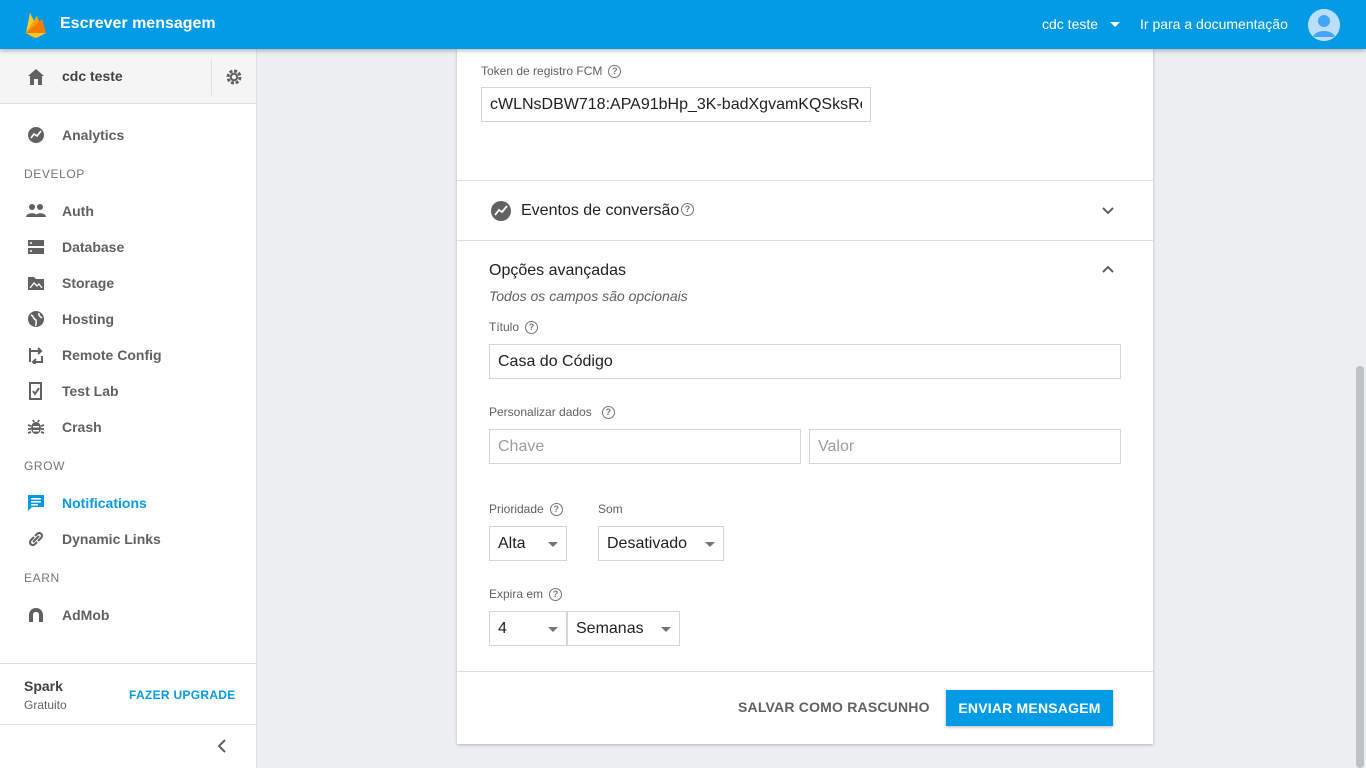  I want to click on key-input, so click(645, 446).